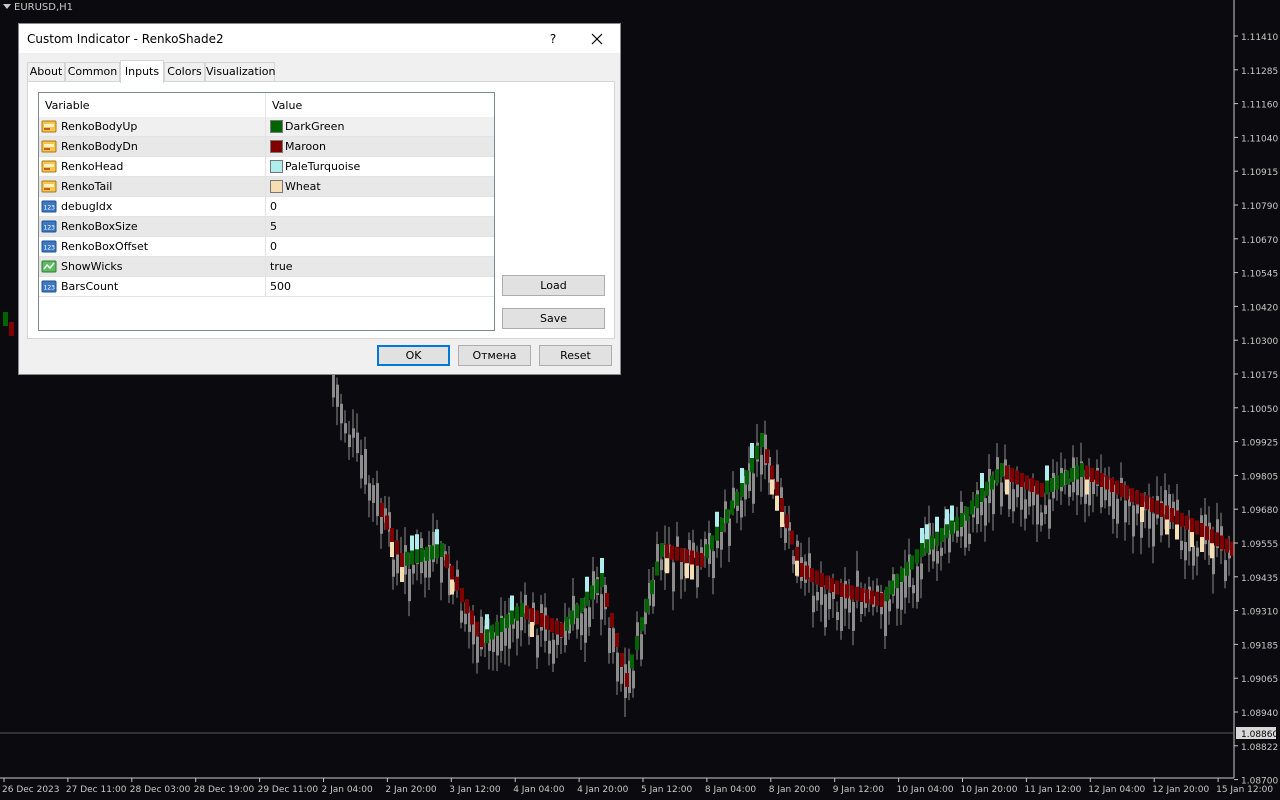 The width and height of the screenshot is (1280, 800). What do you see at coordinates (305, 146) in the screenshot?
I see `variable-value: Maroon` at bounding box center [305, 146].